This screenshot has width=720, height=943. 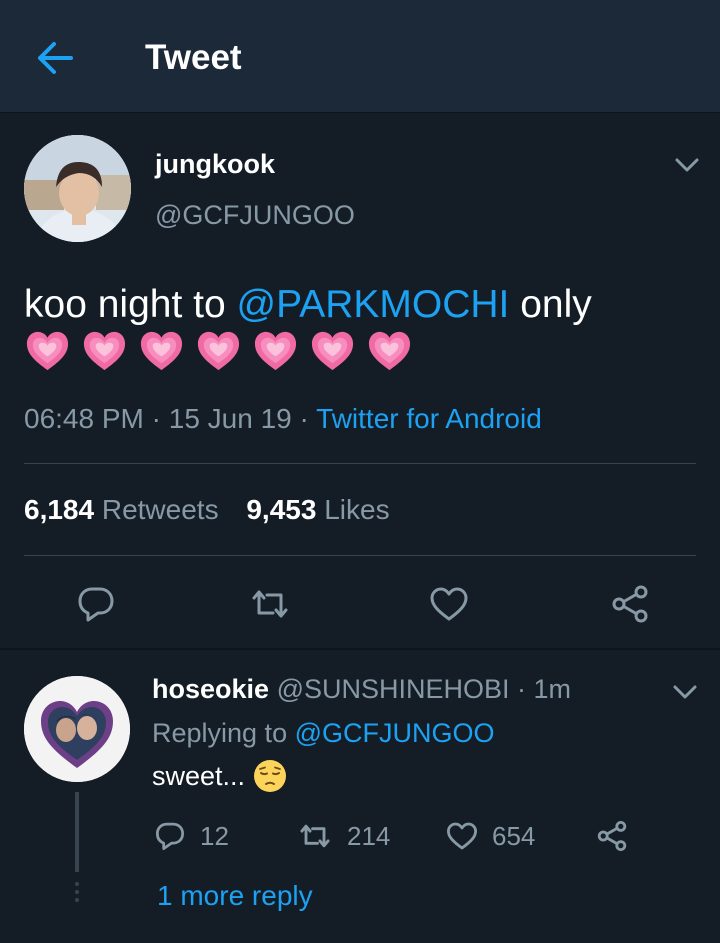 I want to click on thread-connector-line, so click(x=77, y=832).